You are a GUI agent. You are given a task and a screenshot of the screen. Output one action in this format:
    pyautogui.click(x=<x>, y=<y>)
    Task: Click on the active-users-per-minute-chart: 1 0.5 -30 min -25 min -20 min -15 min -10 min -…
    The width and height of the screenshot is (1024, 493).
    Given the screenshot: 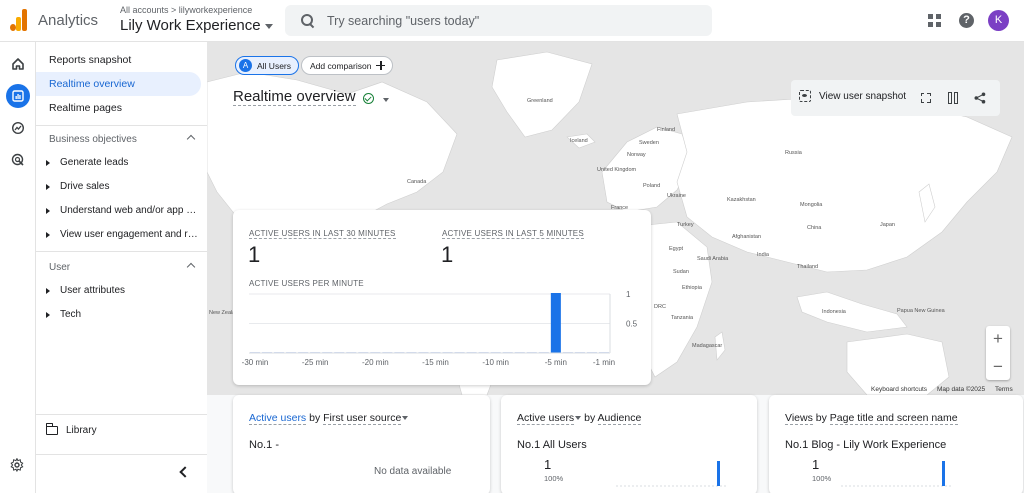 What is the action you would take?
    pyautogui.click(x=442, y=297)
    